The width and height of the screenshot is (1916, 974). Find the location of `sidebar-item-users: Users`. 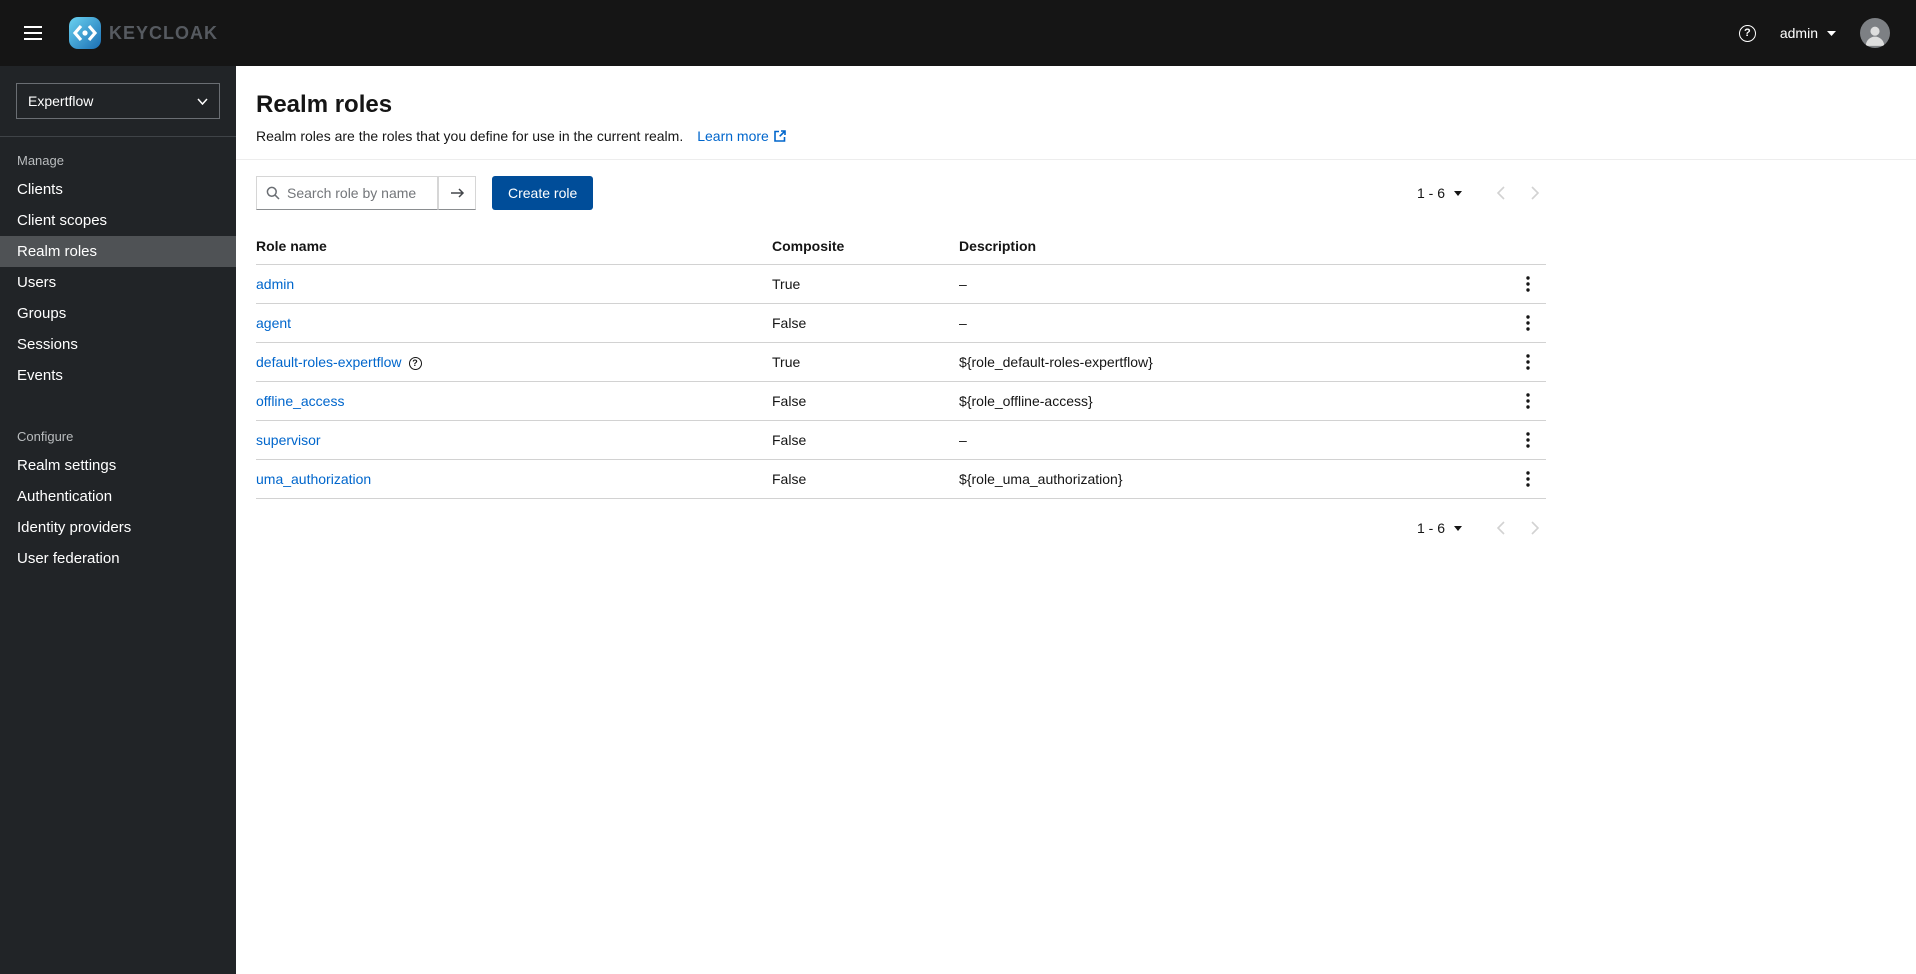

sidebar-item-users: Users is located at coordinates (118, 282).